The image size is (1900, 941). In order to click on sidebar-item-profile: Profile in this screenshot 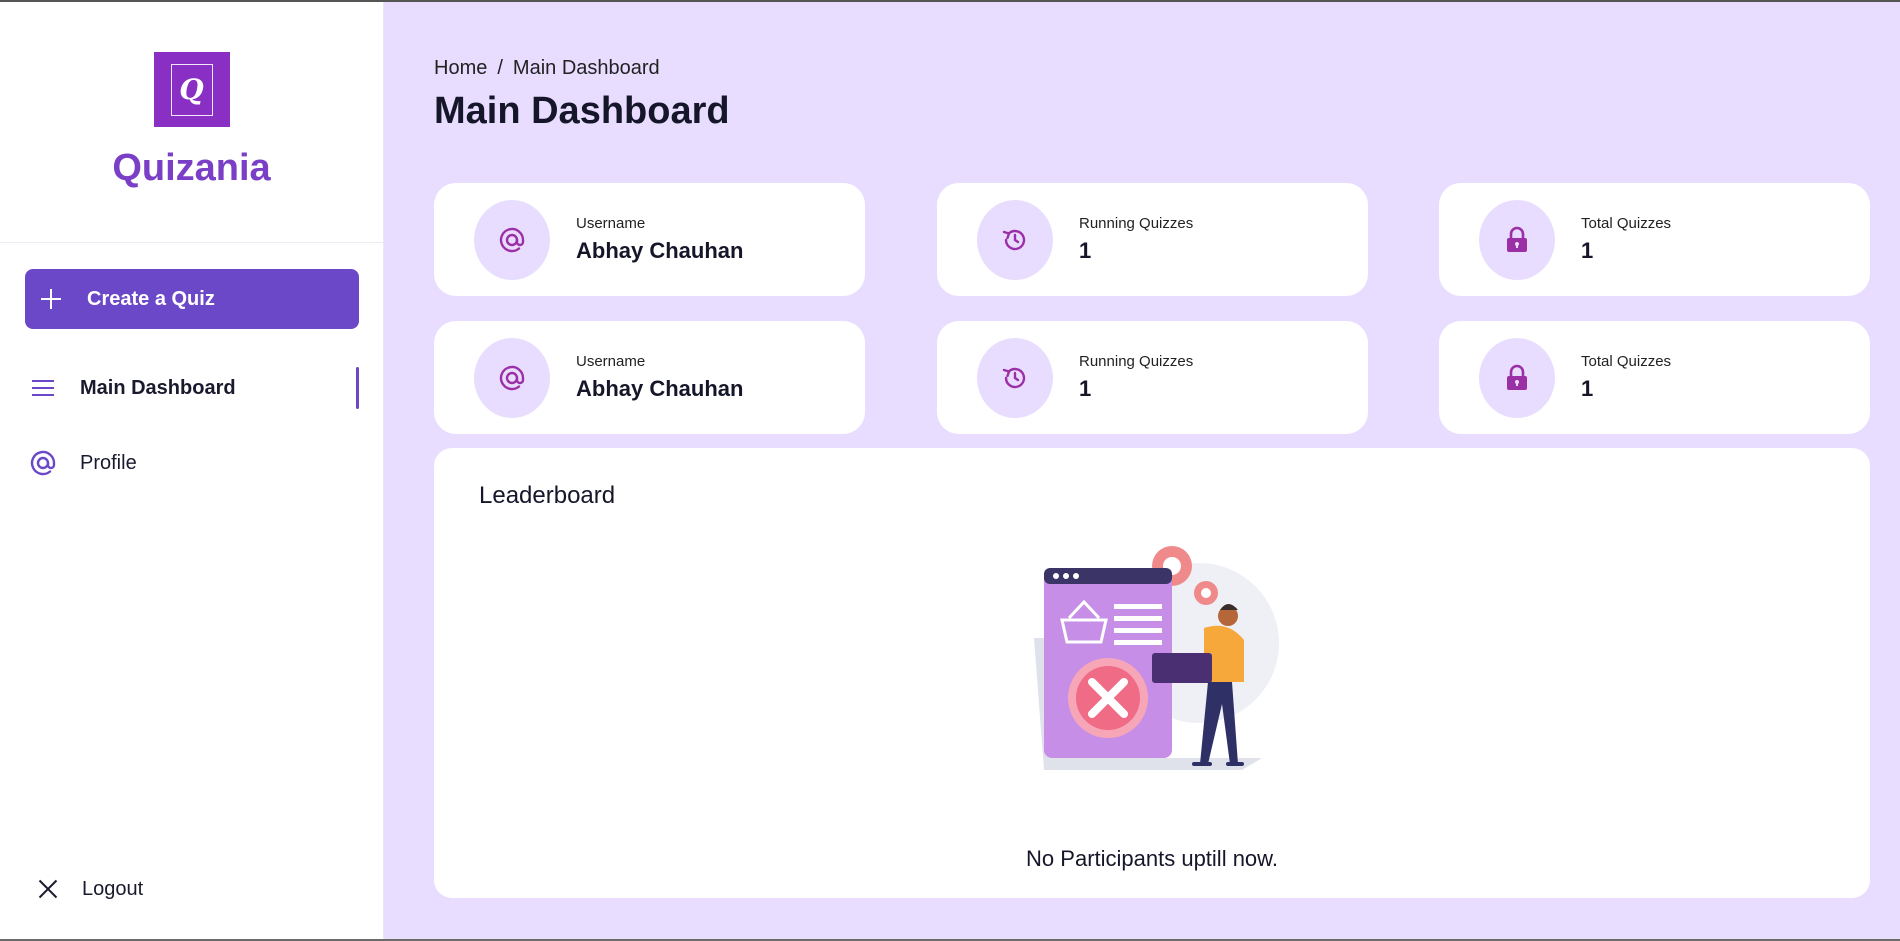, I will do `click(192, 463)`.